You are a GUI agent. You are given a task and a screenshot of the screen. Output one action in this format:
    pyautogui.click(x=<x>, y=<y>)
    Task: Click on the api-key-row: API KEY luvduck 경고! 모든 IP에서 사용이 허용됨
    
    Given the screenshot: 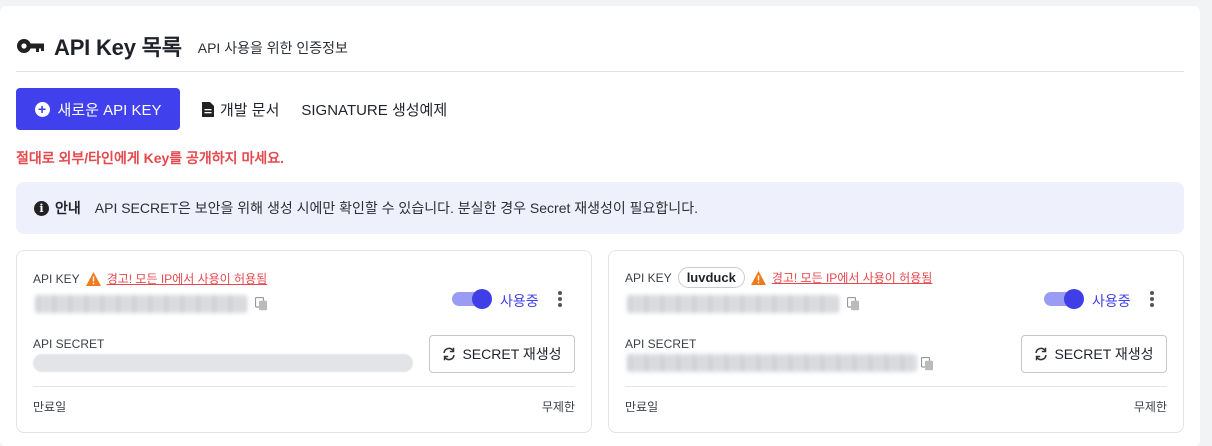 What is the action you would take?
    pyautogui.click(x=778, y=277)
    